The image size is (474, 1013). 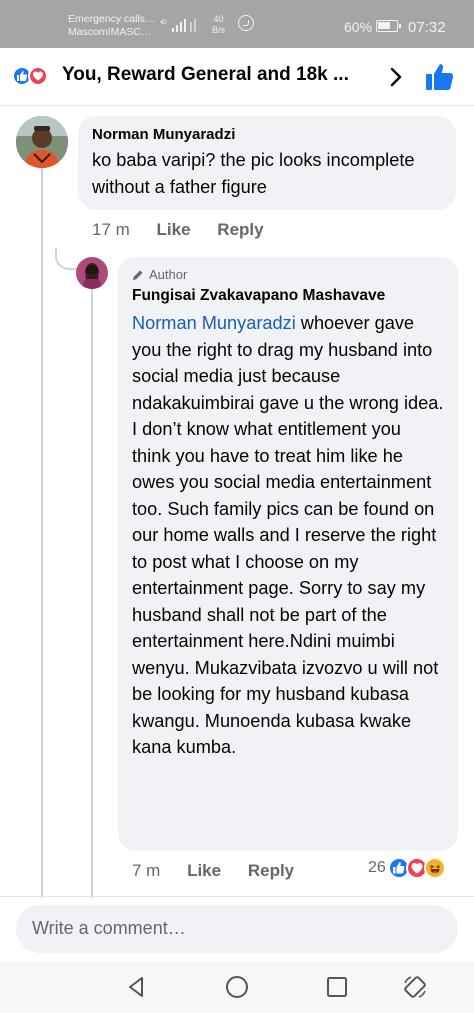 I want to click on home-icon, so click(x=237, y=987).